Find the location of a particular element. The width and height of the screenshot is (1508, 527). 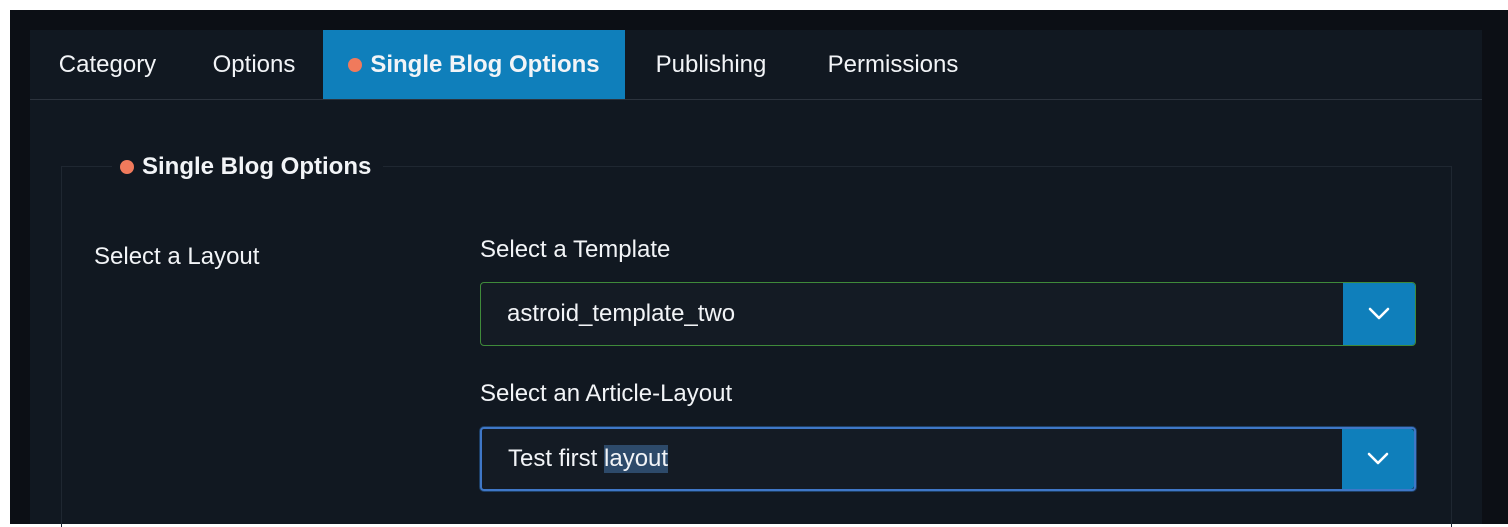

tab-options: Options is located at coordinates (254, 64).